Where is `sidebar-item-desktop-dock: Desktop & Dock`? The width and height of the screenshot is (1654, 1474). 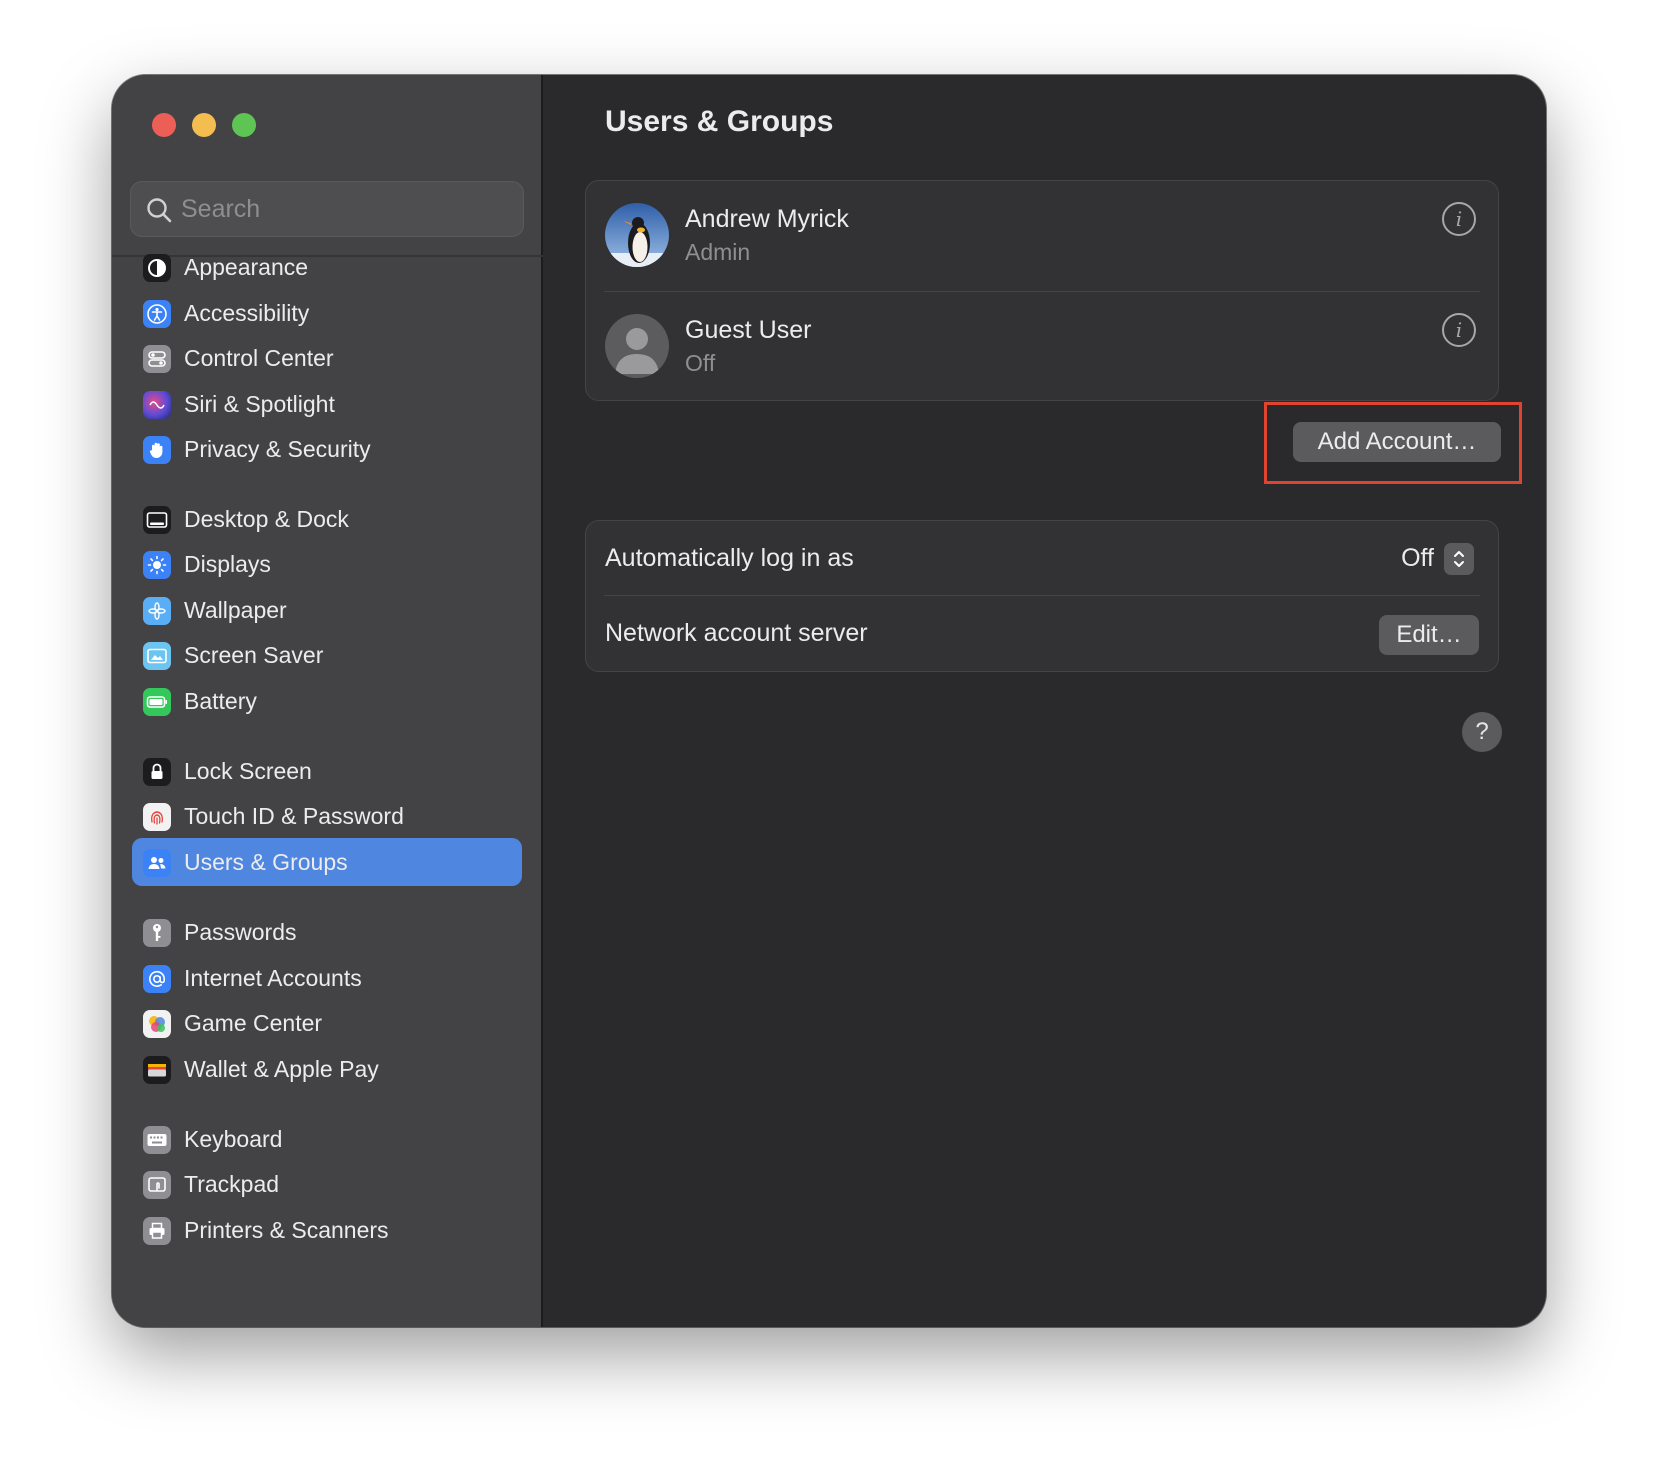
sidebar-item-desktop-dock: Desktop & Dock is located at coordinates (327, 519).